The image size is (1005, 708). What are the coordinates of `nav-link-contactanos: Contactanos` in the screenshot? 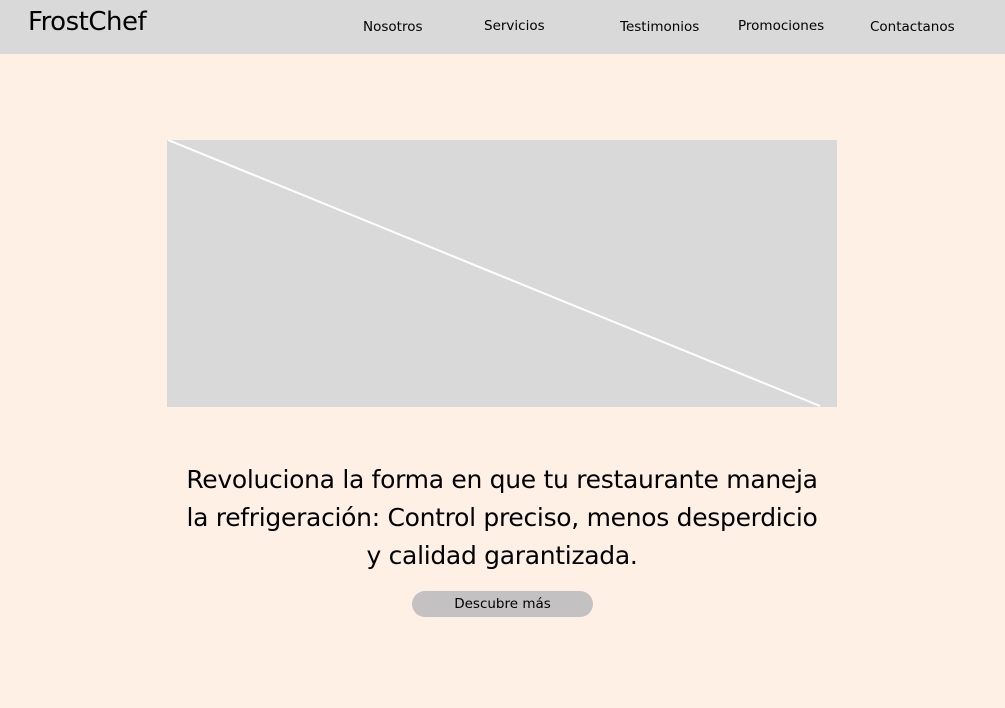 It's located at (912, 27).